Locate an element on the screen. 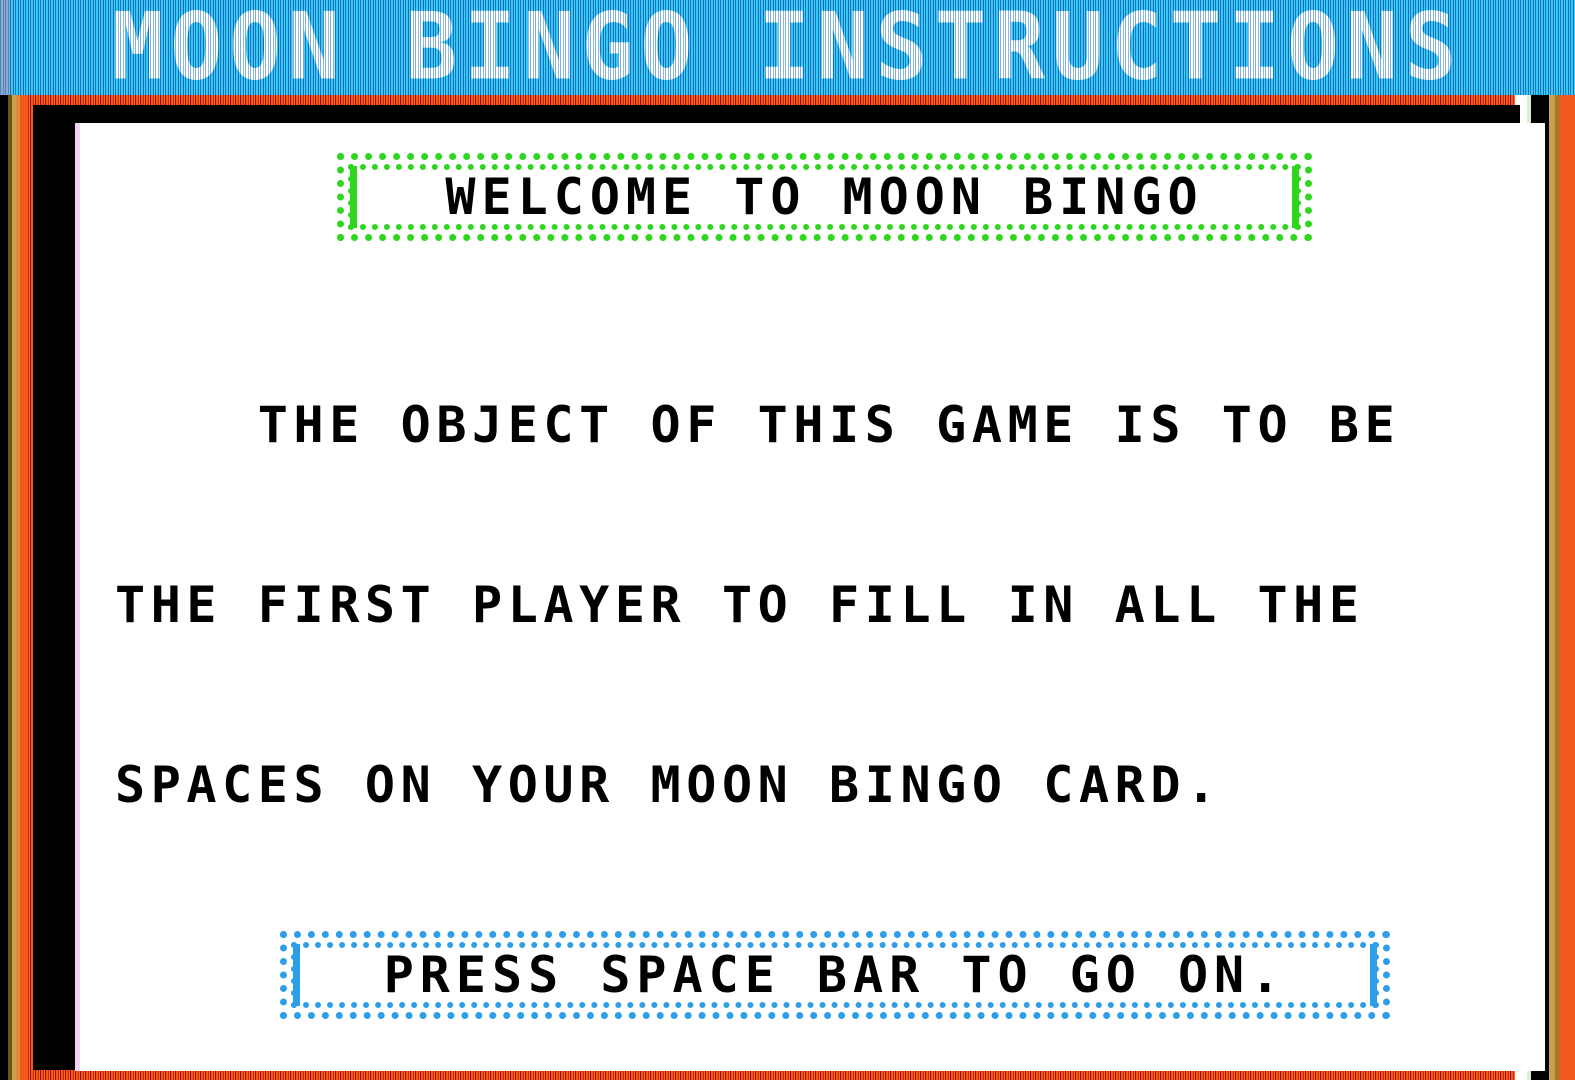  press-space-prompt: PRESS SPACE BAR TO GO ON. is located at coordinates (835, 975).